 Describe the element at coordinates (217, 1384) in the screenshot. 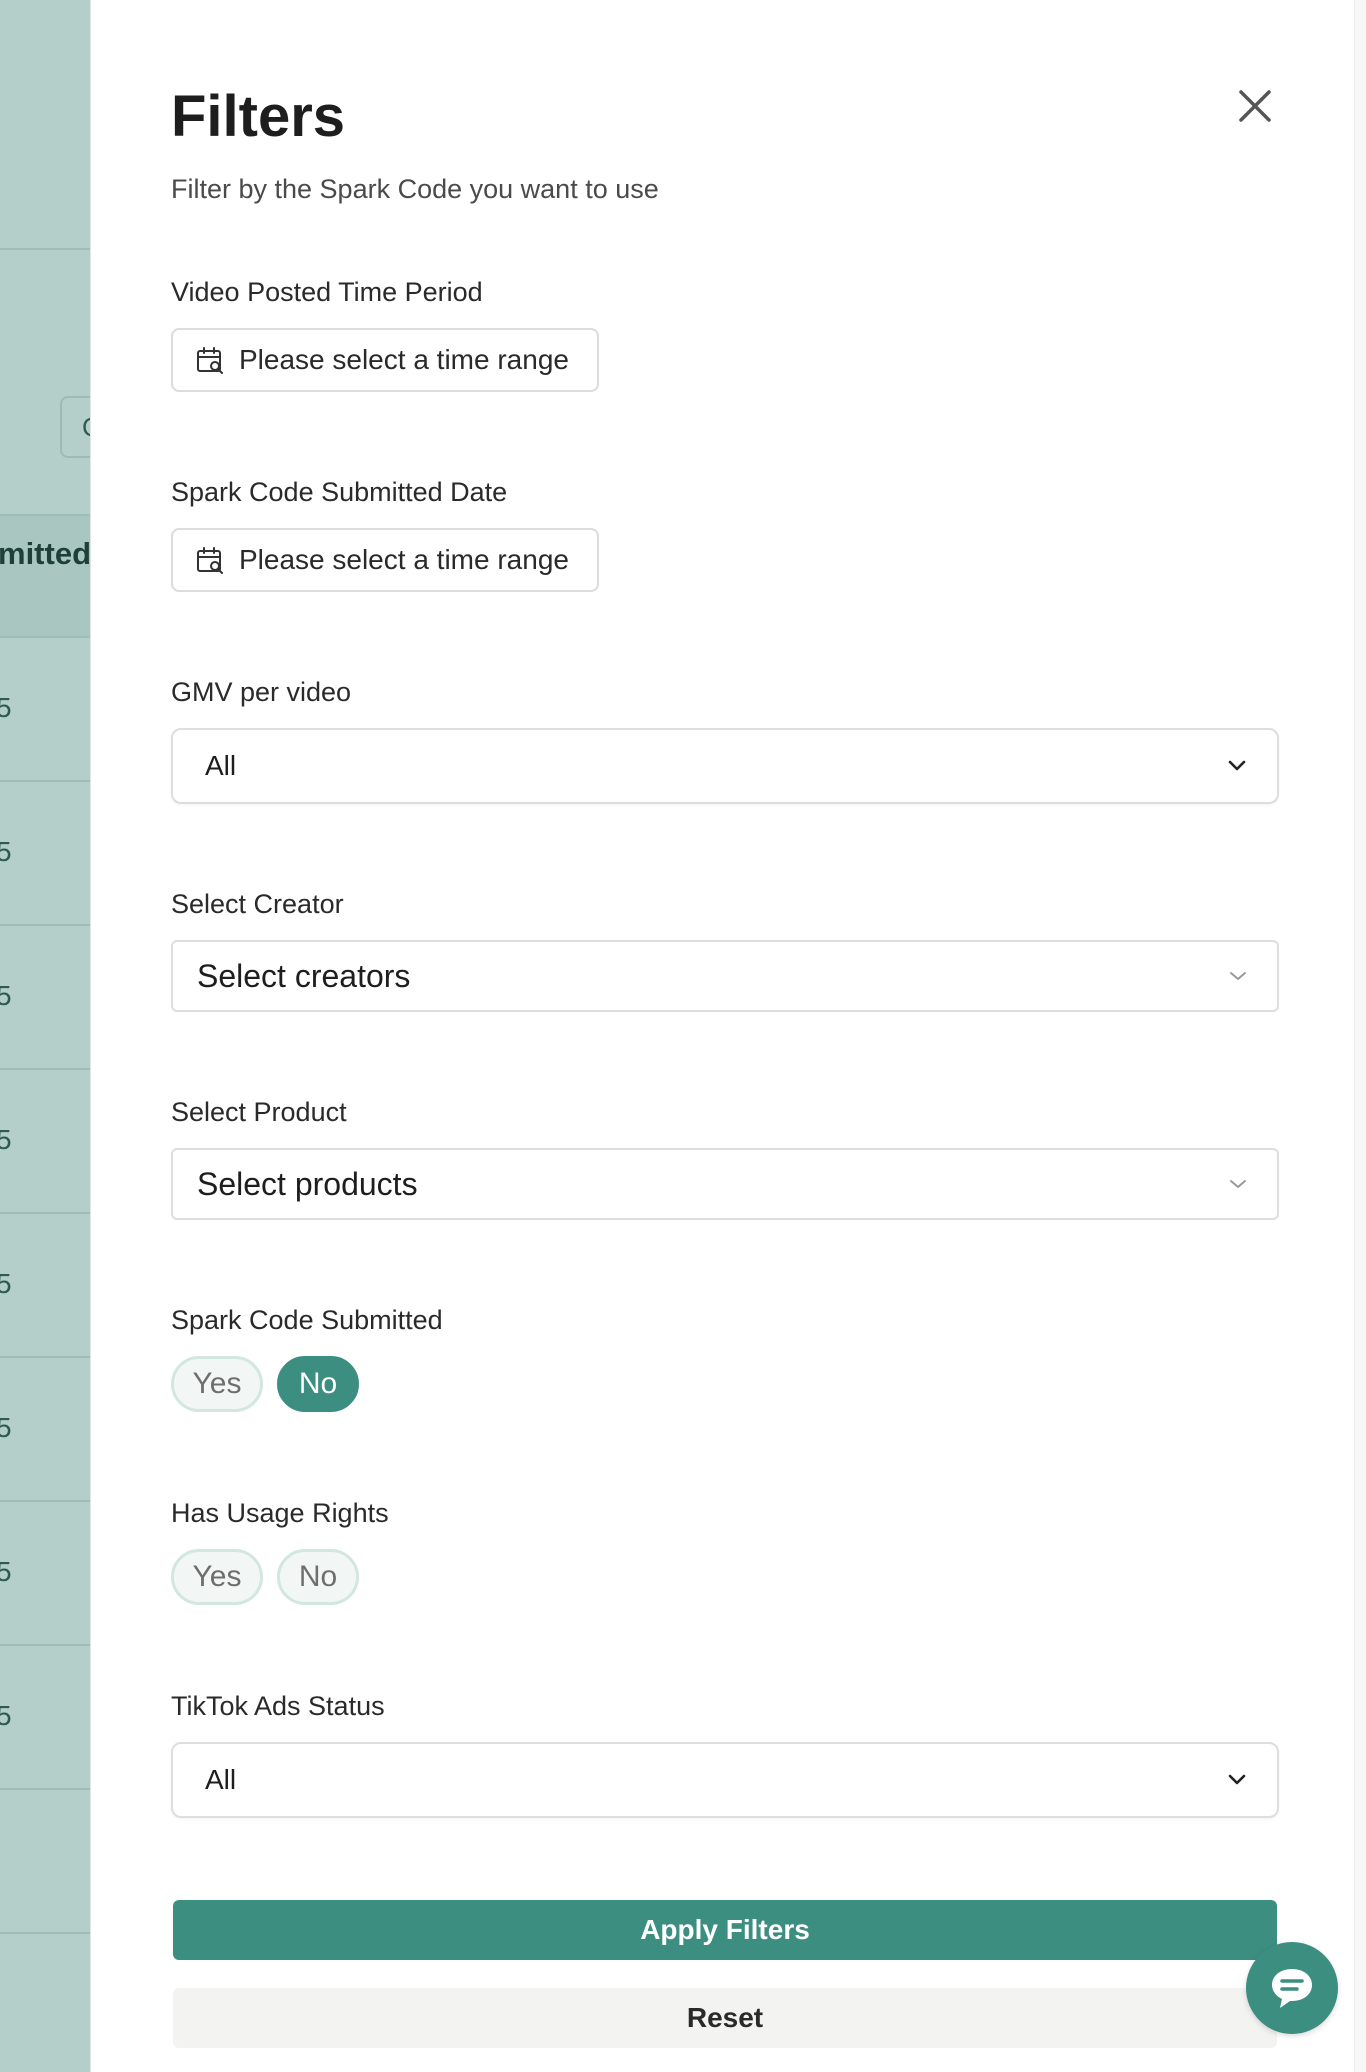

I see `spark-submitted-yes-toggle: Yes` at that location.